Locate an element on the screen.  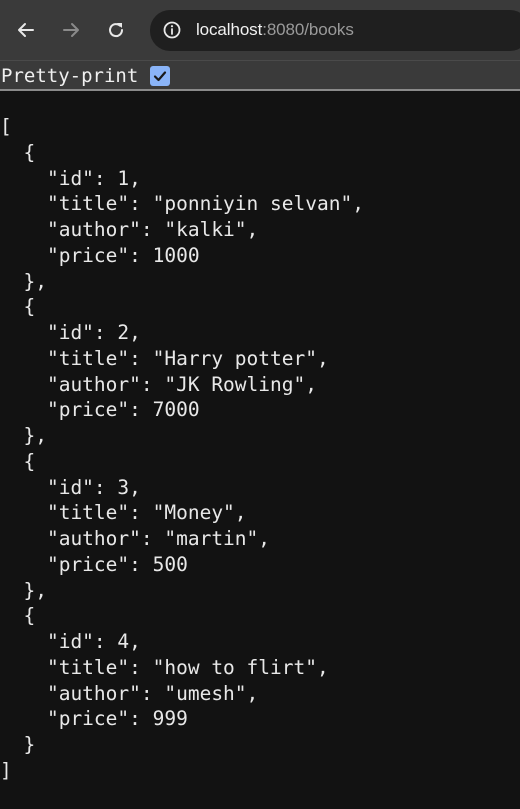
json-line: "id": 2, is located at coordinates (70, 332).